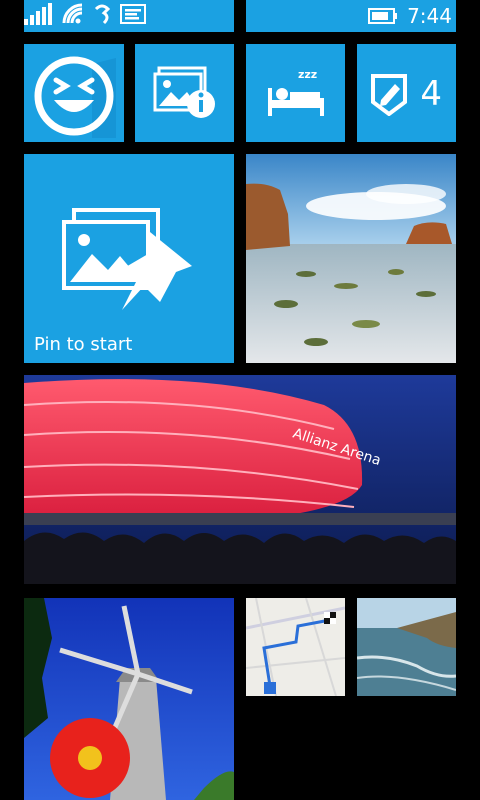 The width and height of the screenshot is (480, 800). What do you see at coordinates (130, 262) in the screenshot?
I see `photo-pin-icon` at bounding box center [130, 262].